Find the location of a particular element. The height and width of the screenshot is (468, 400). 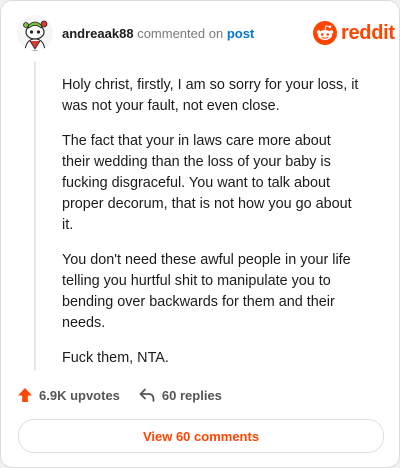

upvote-arrow-icon is located at coordinates (25, 395).